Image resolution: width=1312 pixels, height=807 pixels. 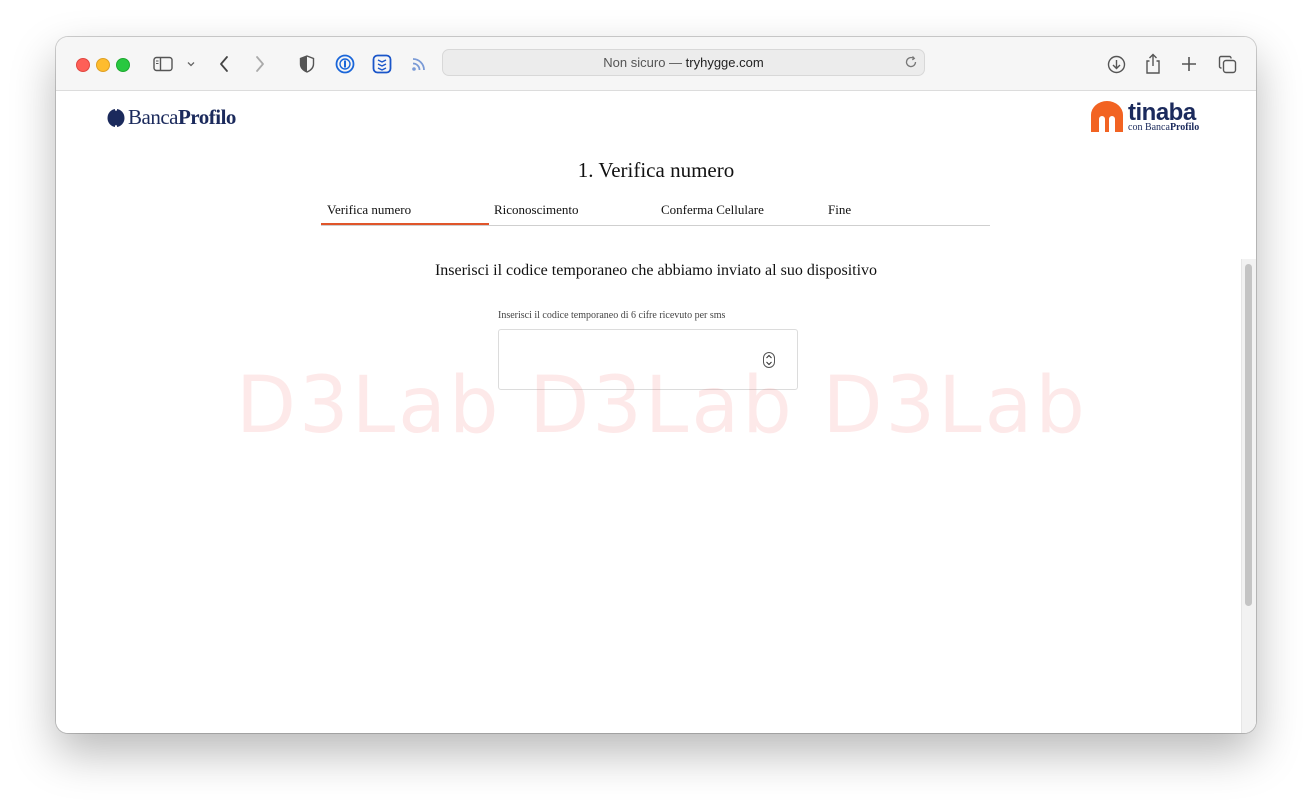 What do you see at coordinates (345, 64) in the screenshot?
I see `password-manager-icon` at bounding box center [345, 64].